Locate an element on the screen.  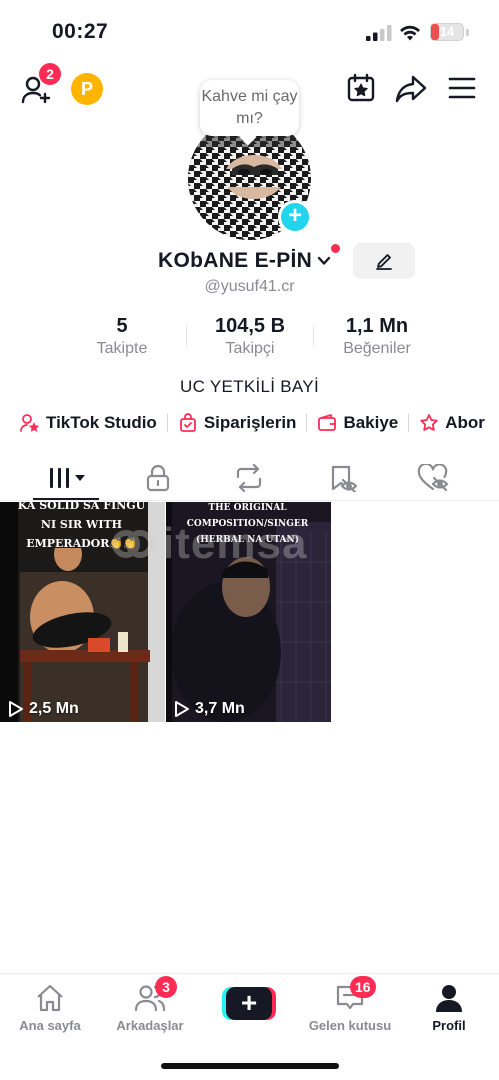
share-button is located at coordinates (411, 89).